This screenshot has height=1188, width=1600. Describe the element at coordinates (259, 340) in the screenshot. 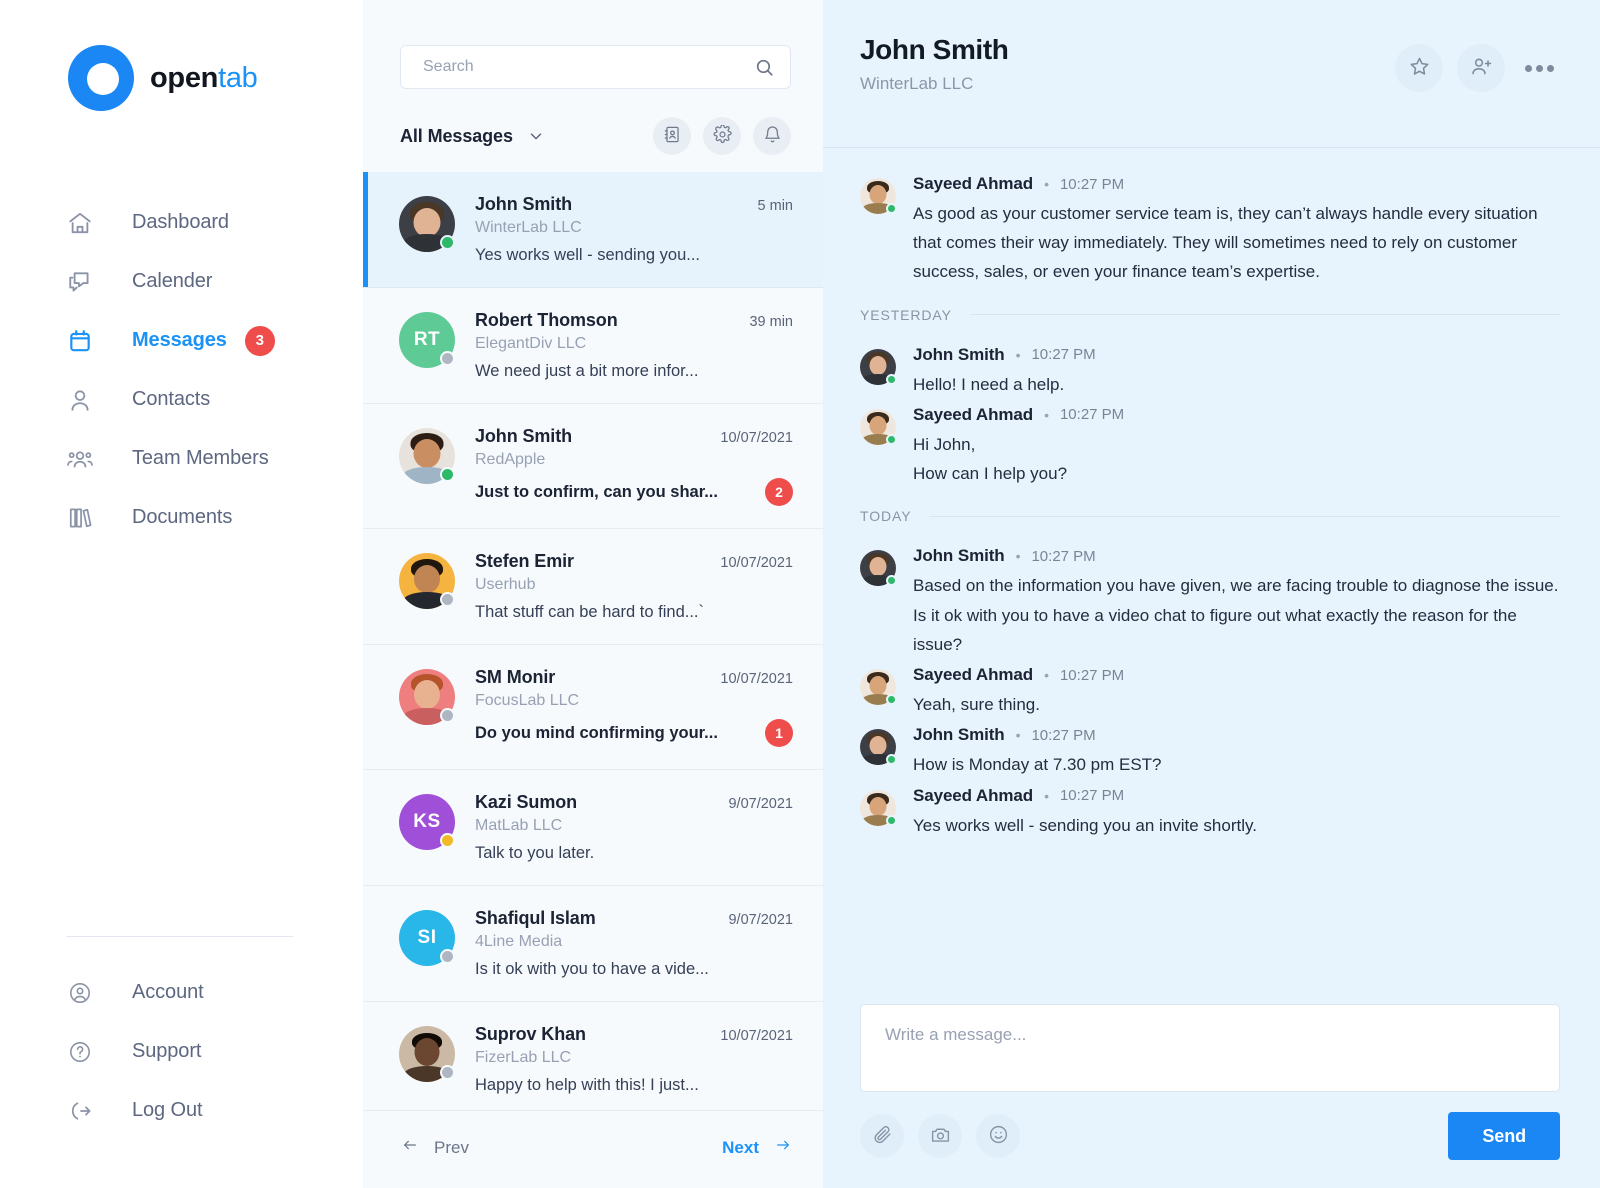

I see `messages-unread-badge: 3` at that location.